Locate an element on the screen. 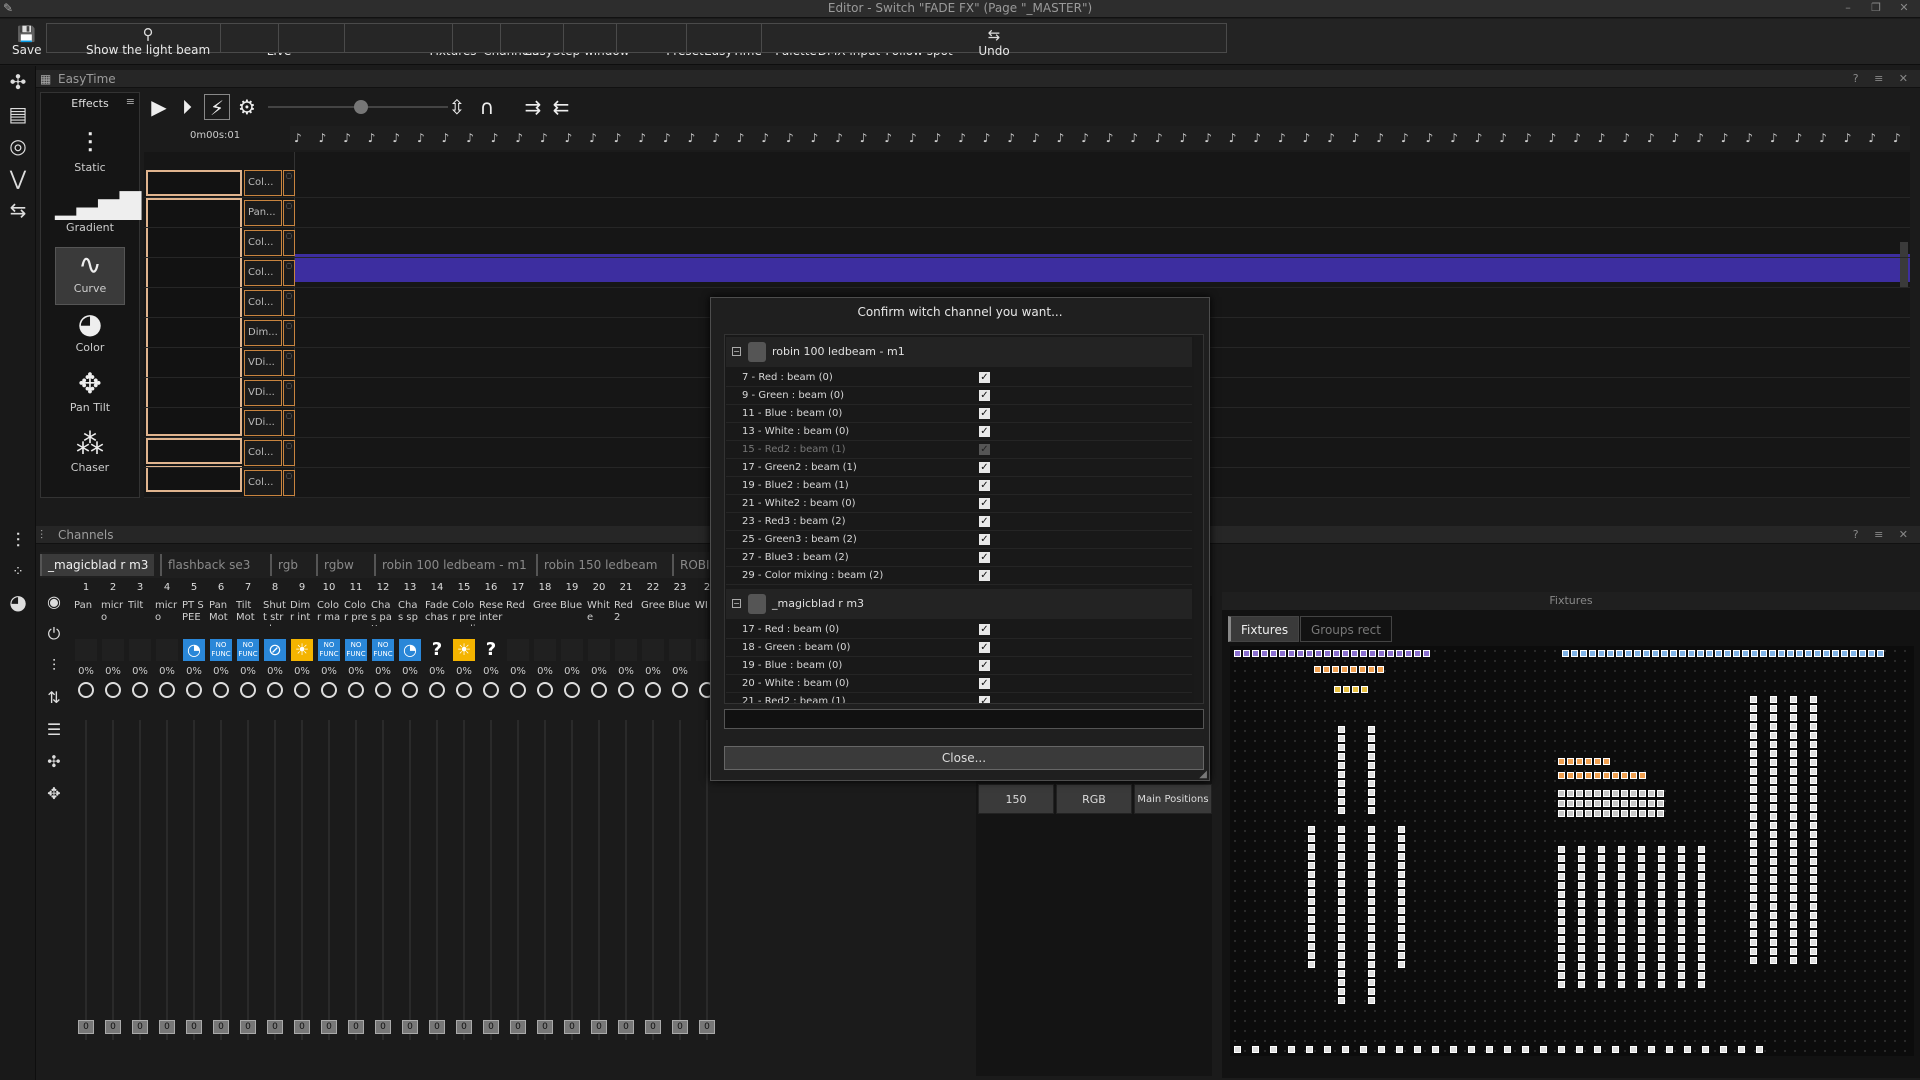  rgb-button: RGB is located at coordinates (1094, 799).